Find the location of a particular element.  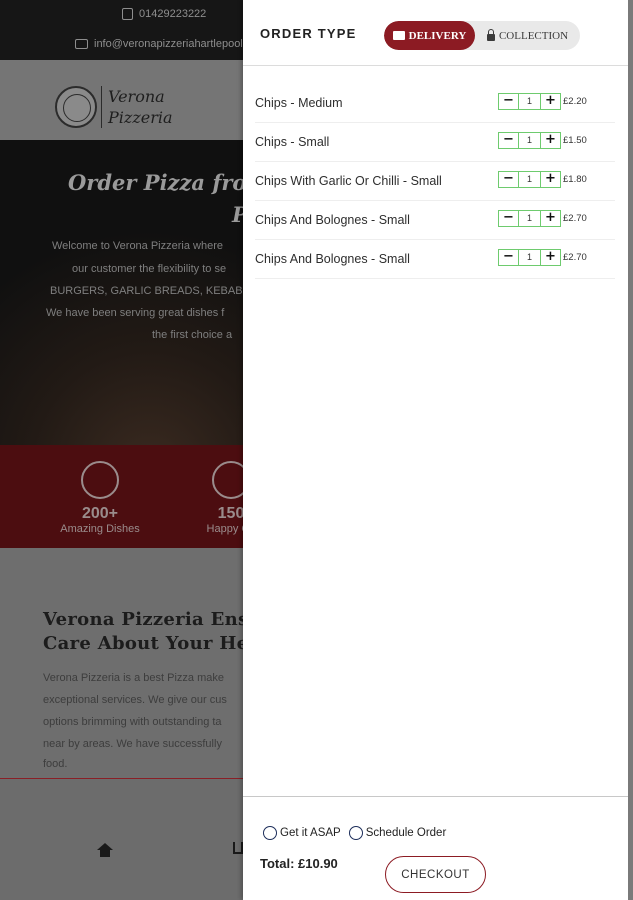

asap-radio is located at coordinates (270, 833).